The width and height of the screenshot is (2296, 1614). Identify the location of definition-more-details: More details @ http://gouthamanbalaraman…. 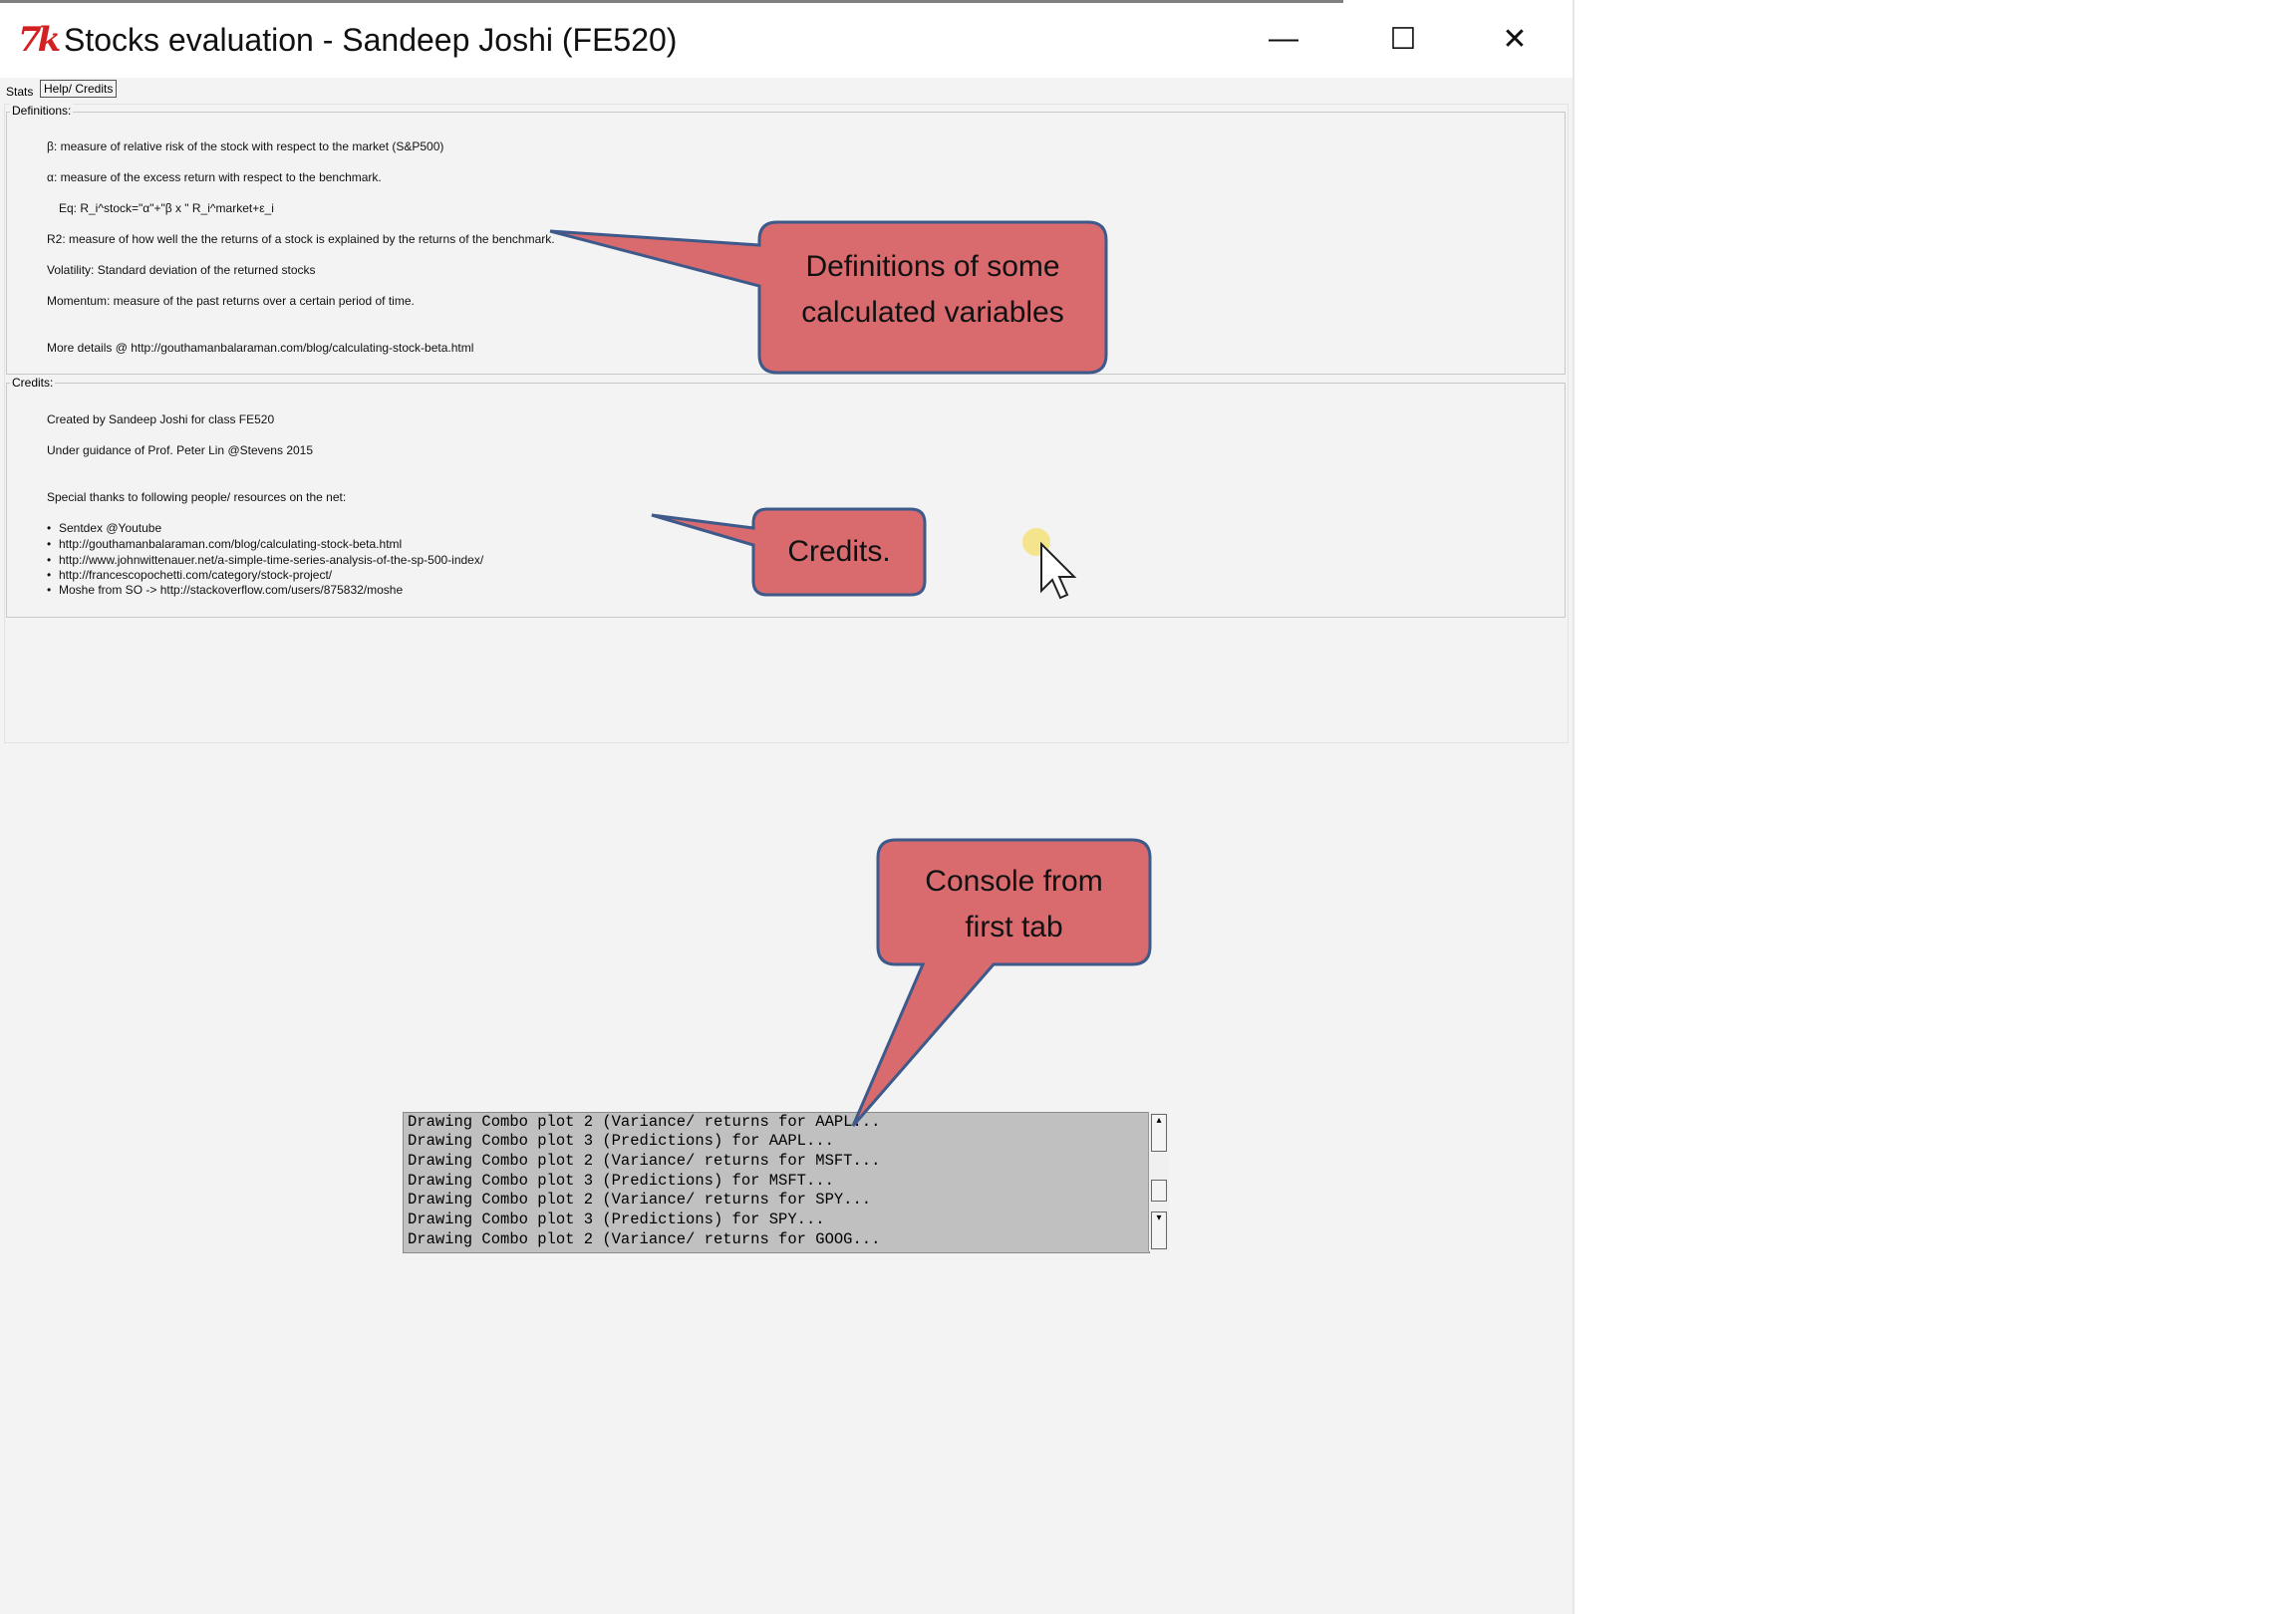
(260, 348).